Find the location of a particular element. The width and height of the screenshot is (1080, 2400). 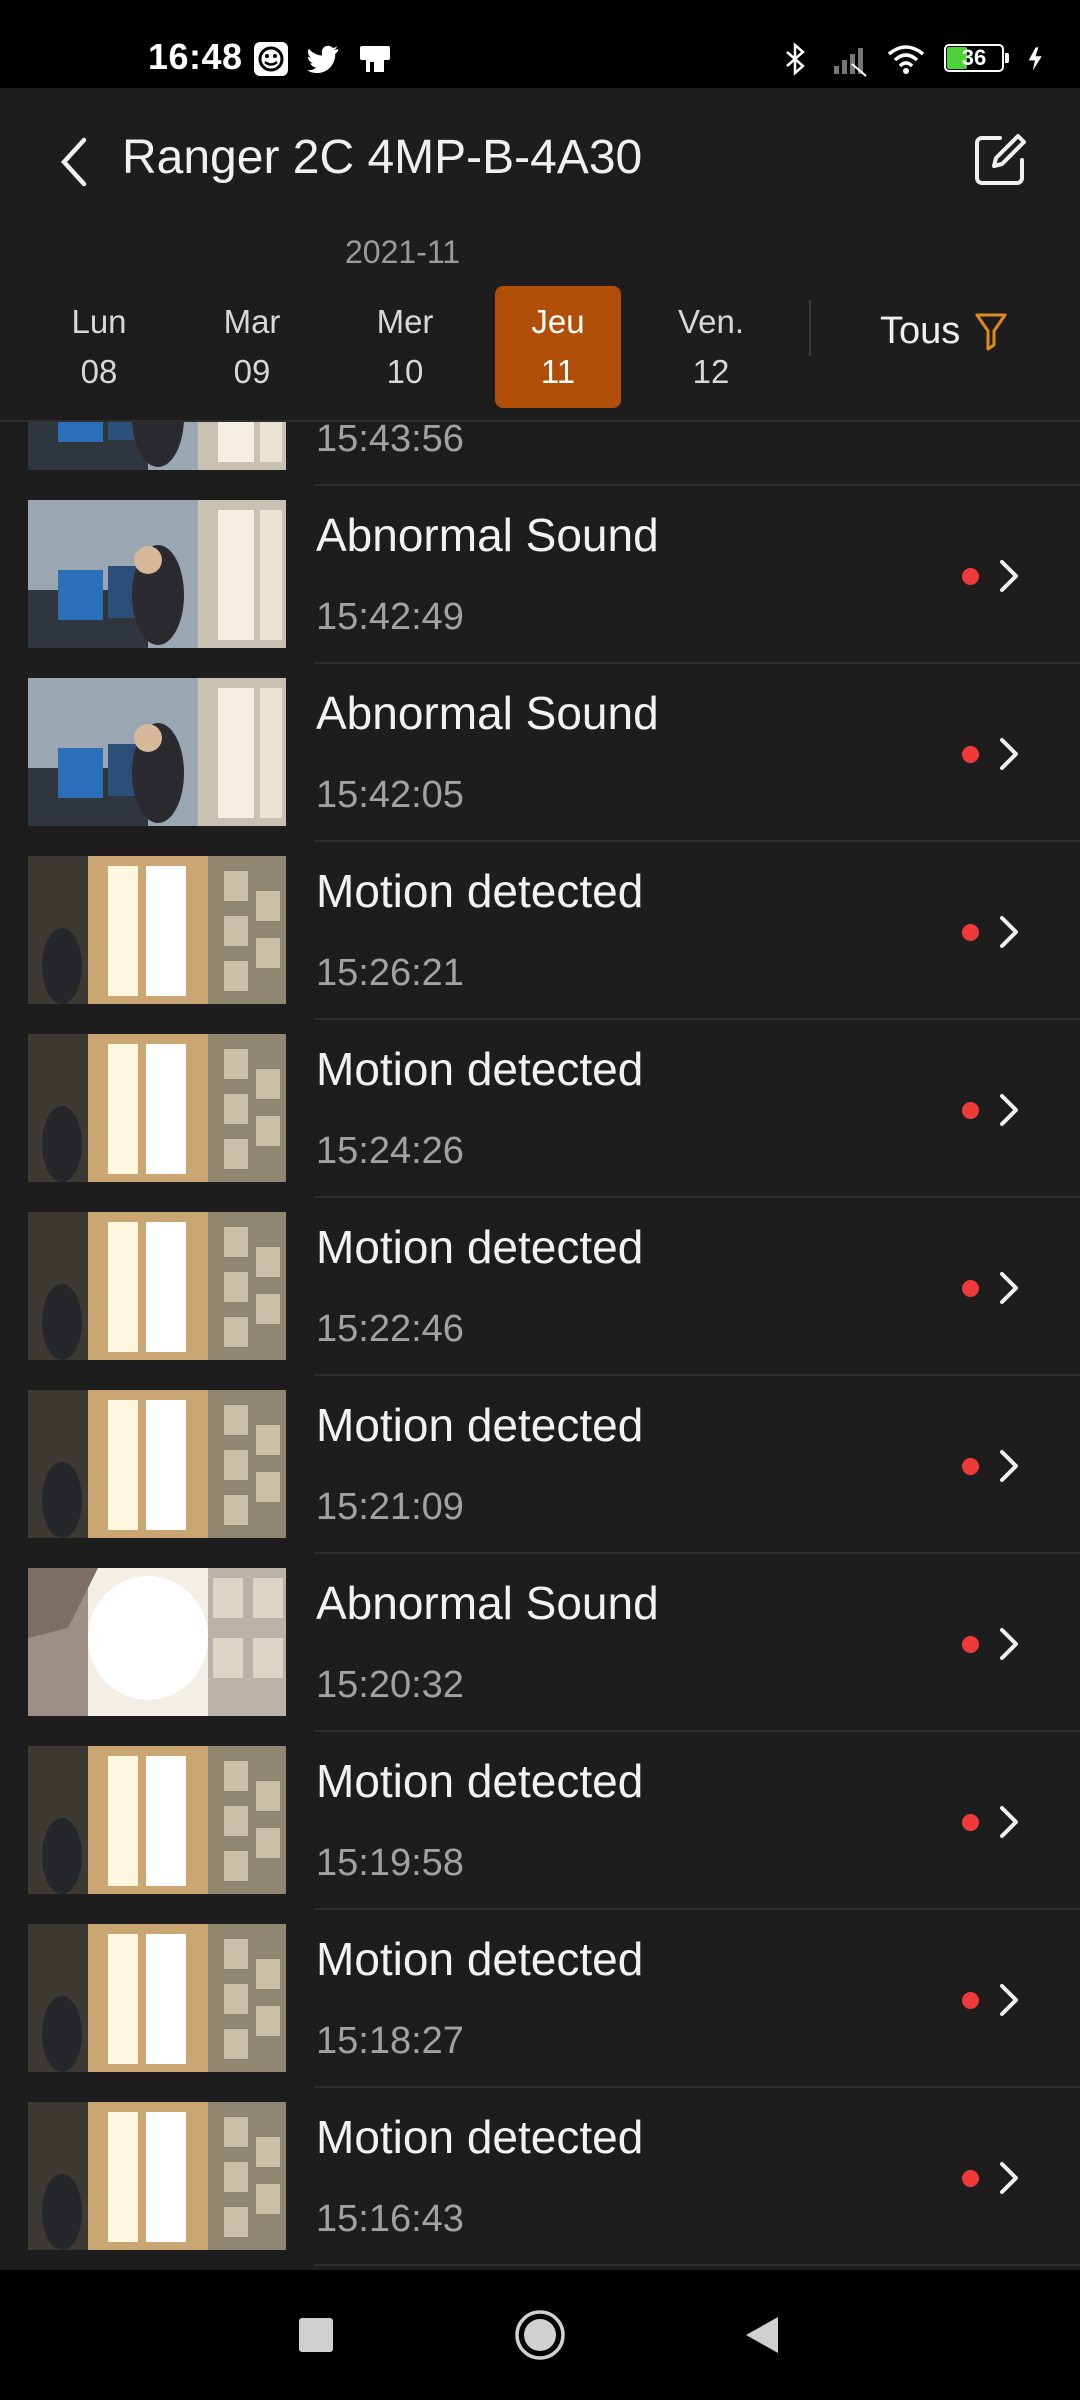

event-time: 15:16:43 is located at coordinates (390, 2219).